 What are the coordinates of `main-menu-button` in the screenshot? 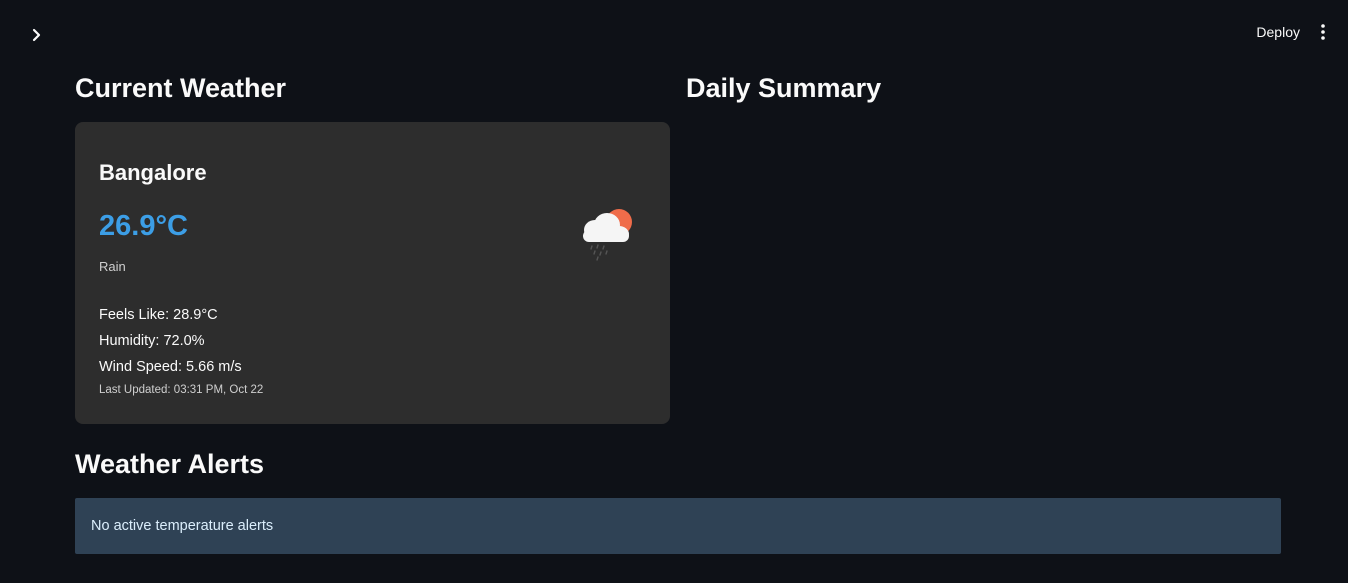 It's located at (1323, 32).